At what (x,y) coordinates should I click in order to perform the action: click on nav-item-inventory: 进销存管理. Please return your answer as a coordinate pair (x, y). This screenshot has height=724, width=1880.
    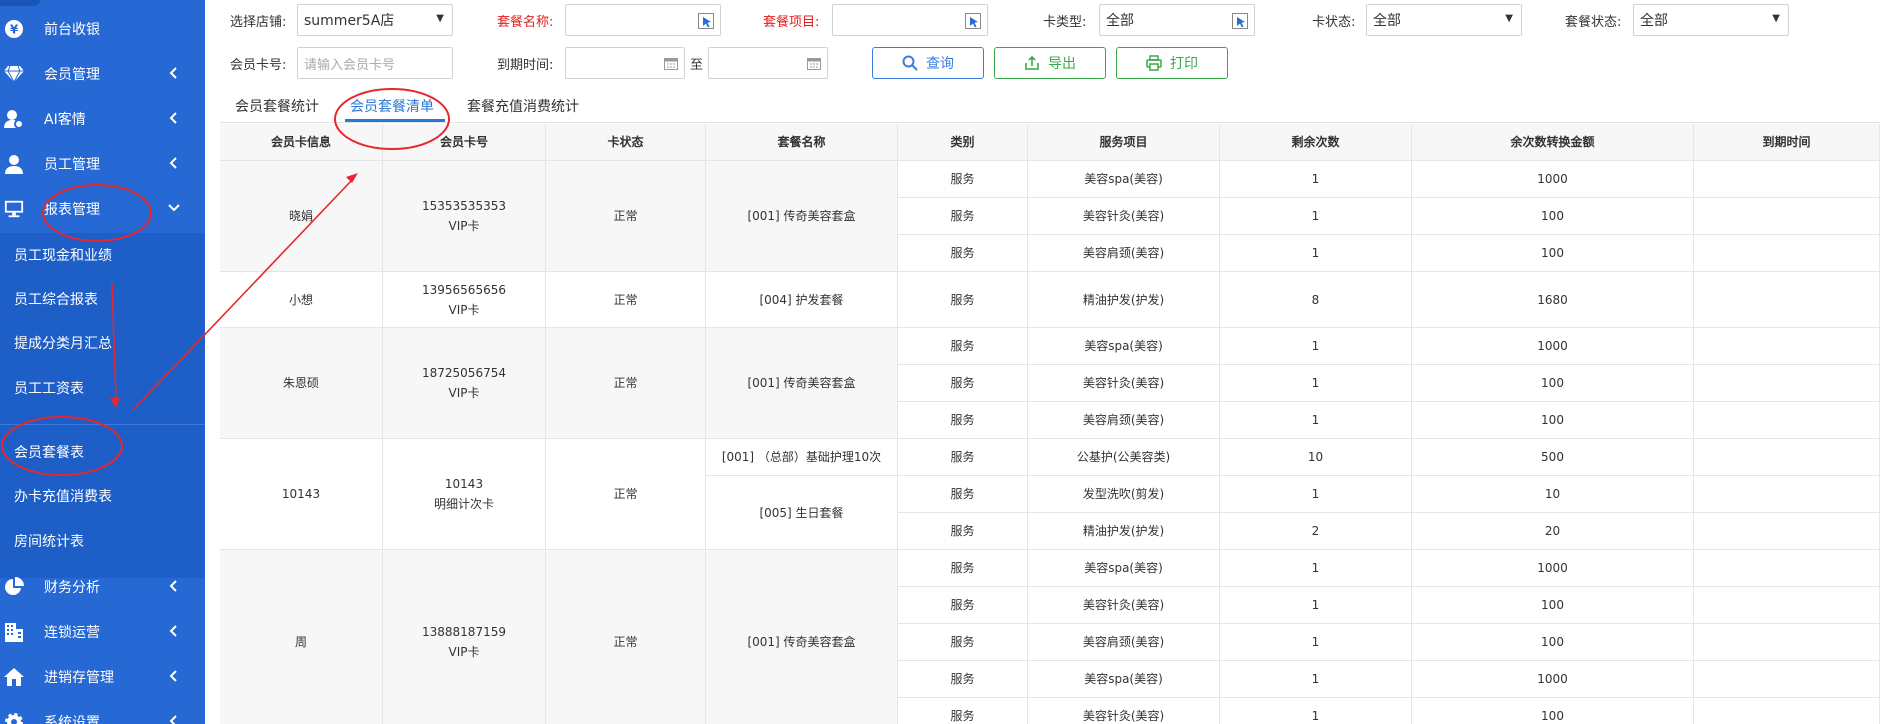
    Looking at the image, I should click on (102, 677).